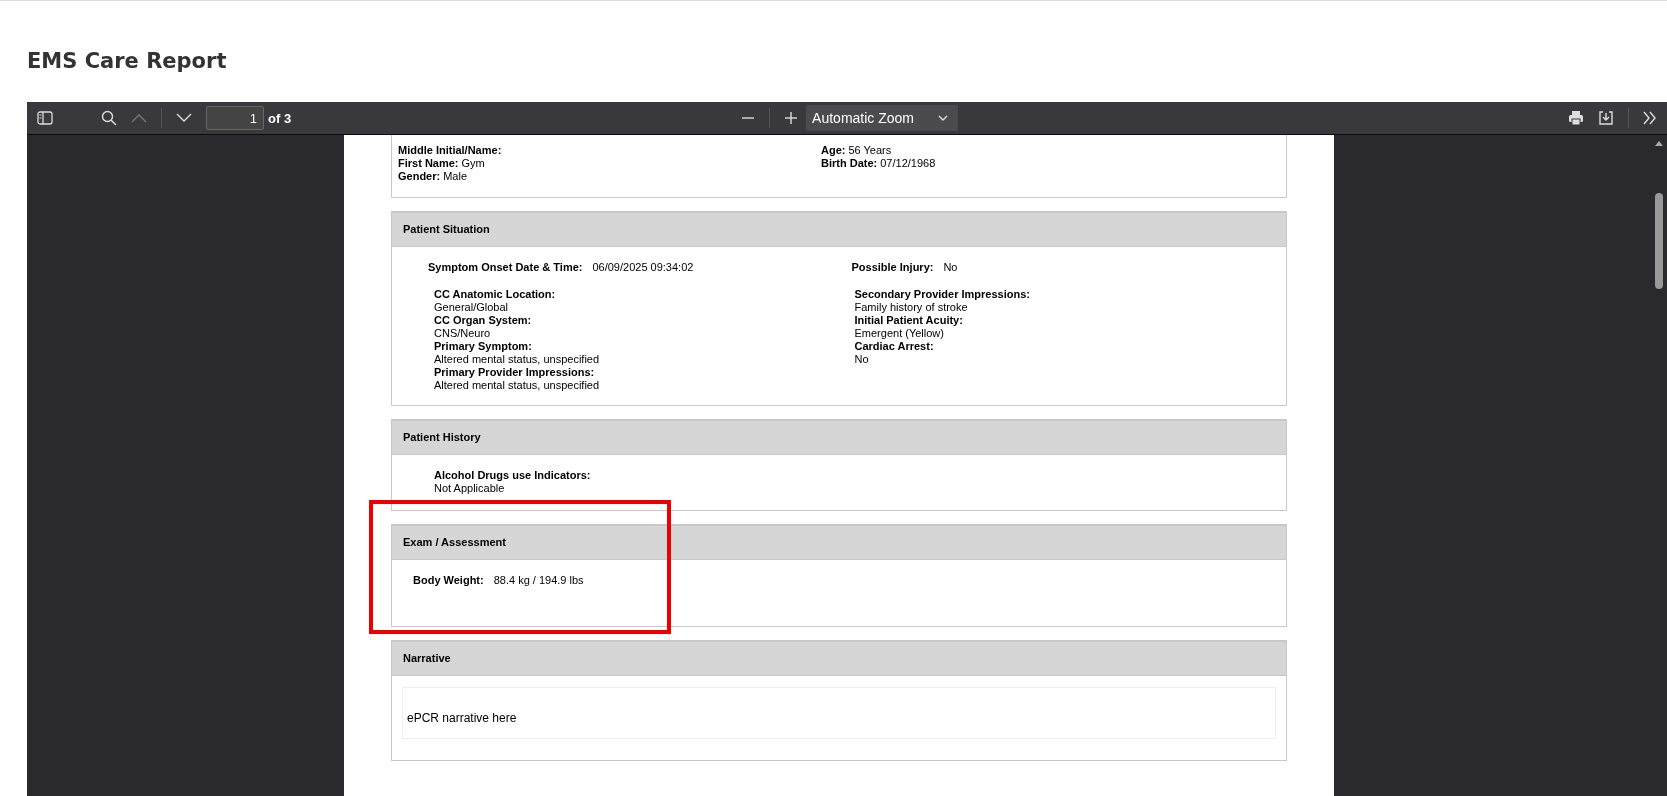  I want to click on field-label: Secondary Provider Impressions:, so click(942, 294).